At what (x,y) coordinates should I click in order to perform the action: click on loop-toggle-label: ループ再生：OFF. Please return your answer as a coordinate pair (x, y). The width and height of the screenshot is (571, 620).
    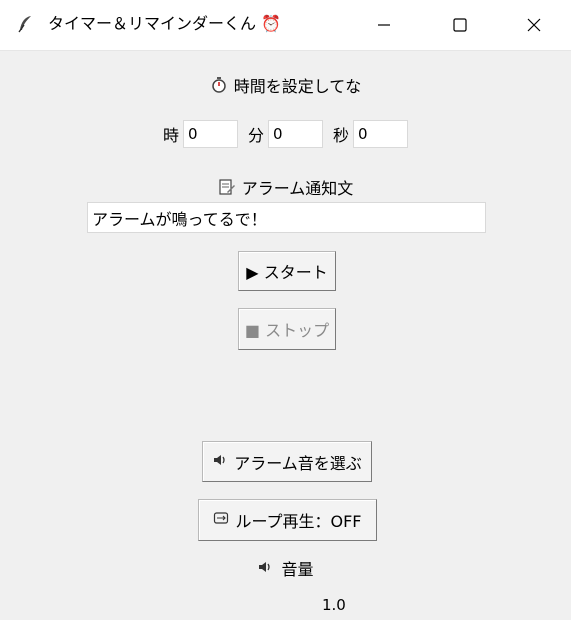
    Looking at the image, I should click on (298, 521).